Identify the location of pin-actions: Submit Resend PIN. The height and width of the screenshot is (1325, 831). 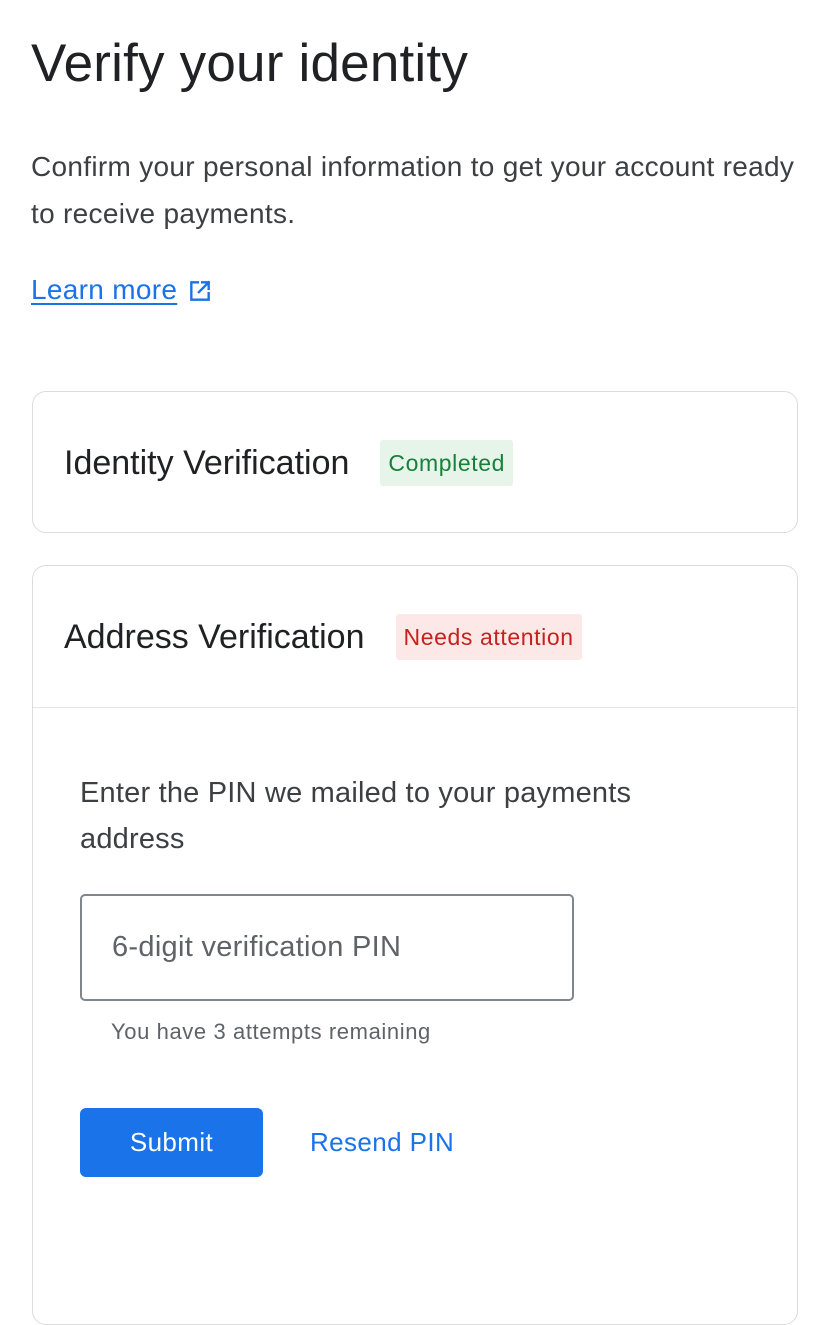
(267, 1142).